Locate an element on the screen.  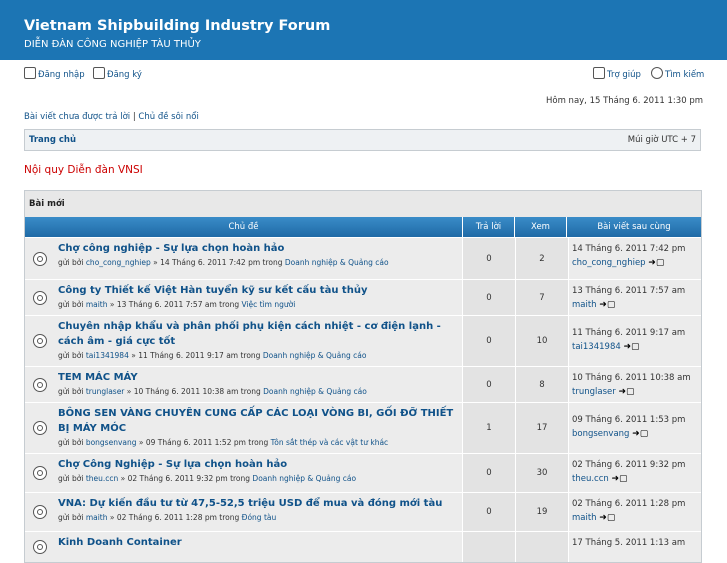
view-count: 10 is located at coordinates (541, 341).